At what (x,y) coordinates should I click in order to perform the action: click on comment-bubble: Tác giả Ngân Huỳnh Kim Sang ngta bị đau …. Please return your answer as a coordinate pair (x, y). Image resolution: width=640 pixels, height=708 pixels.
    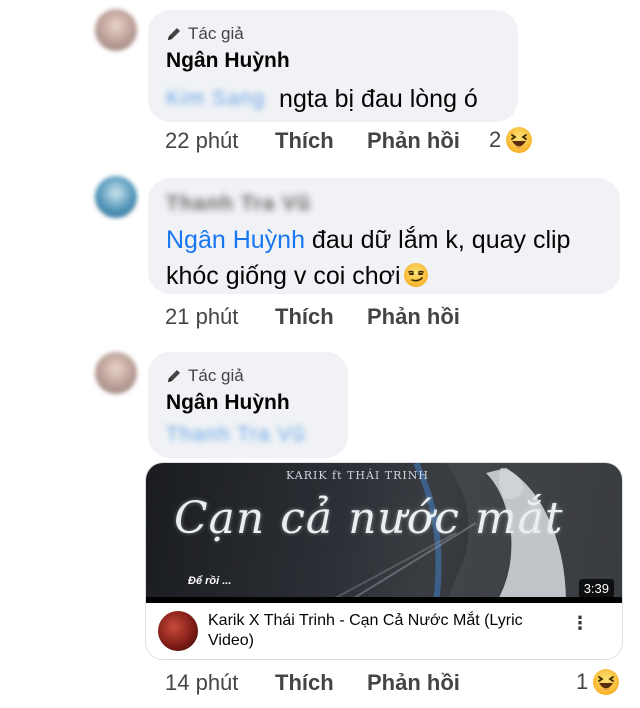
    Looking at the image, I should click on (333, 66).